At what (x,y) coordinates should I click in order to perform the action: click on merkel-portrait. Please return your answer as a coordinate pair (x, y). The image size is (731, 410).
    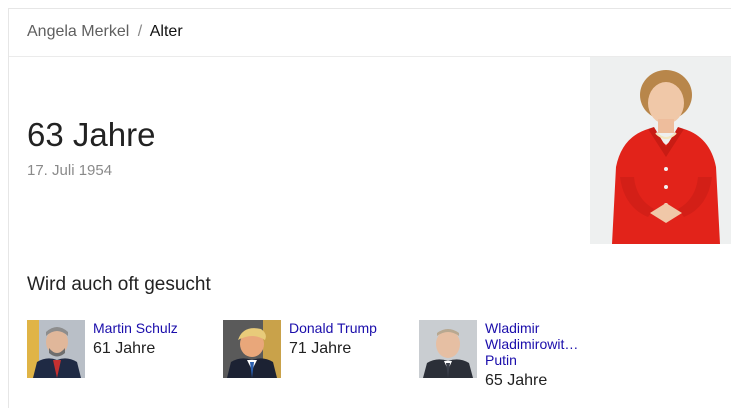
    Looking at the image, I should click on (660, 150).